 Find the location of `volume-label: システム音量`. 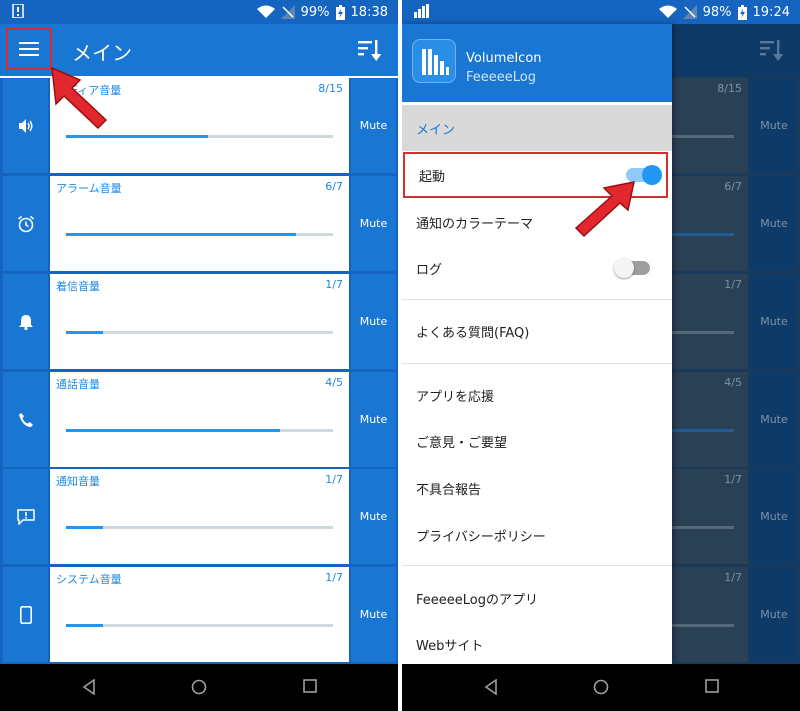

volume-label: システム音量 is located at coordinates (89, 579).